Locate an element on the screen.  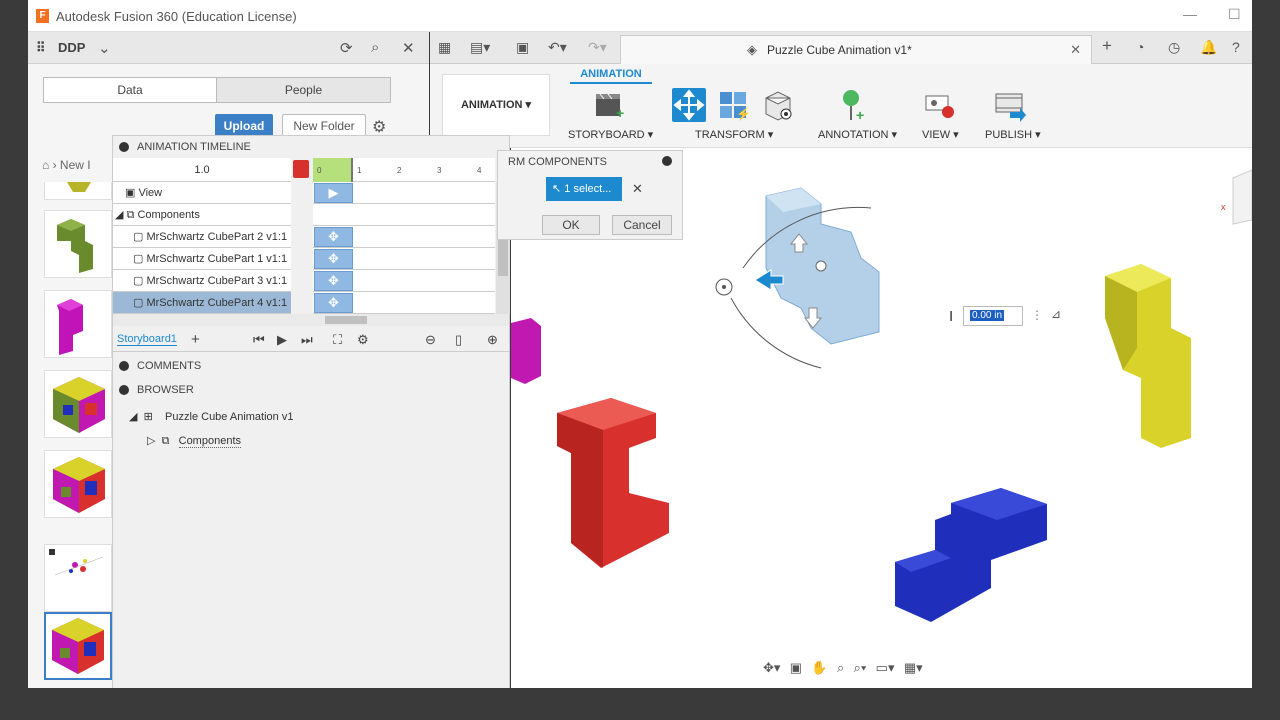
storyboard-tab: Storyboard1 is located at coordinates (147, 339).